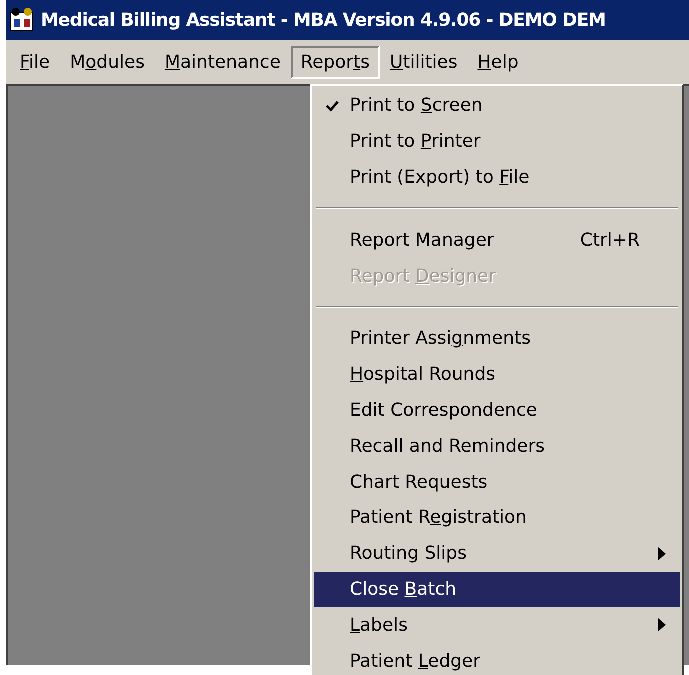 The height and width of the screenshot is (675, 689). I want to click on menu-option: Recall and Reminders, so click(497, 446).